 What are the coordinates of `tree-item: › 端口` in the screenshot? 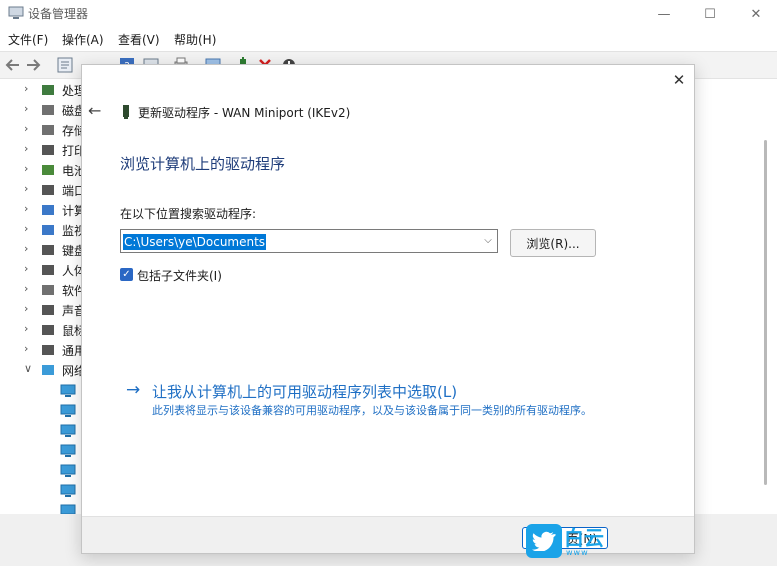 It's located at (45, 190).